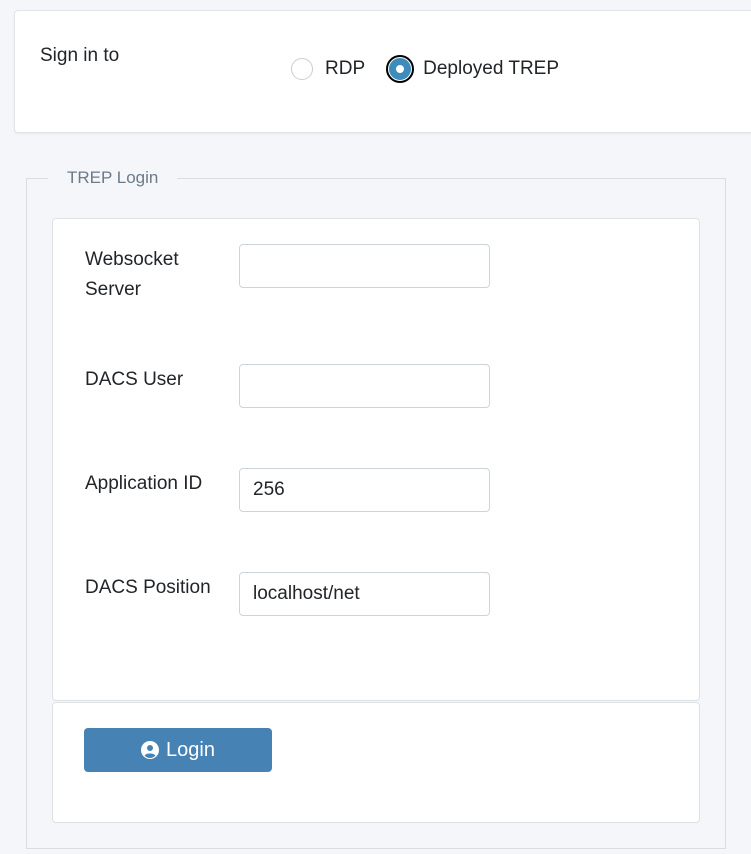 The height and width of the screenshot is (854, 751). I want to click on trep-login-legend: TREP Login, so click(113, 177).